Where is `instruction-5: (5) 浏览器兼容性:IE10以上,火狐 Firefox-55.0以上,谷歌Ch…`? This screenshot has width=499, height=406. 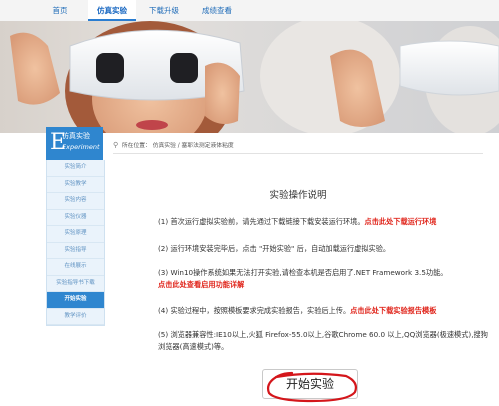
instruction-5: (5) 浏览器兼容性:IE10以上,火狐 Firefox-55.0以上,谷歌Ch… is located at coordinates (323, 341).